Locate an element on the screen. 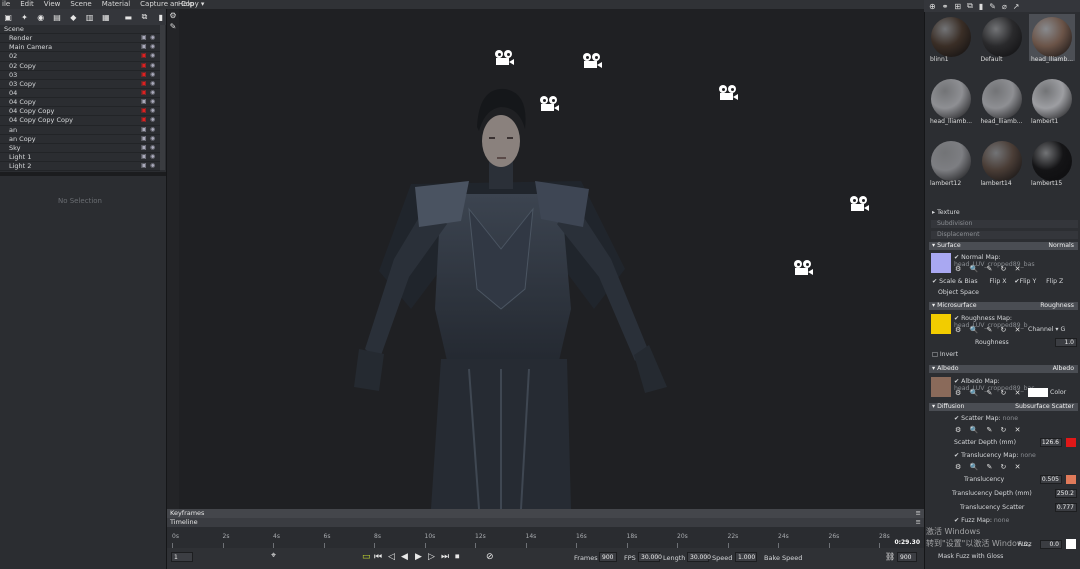 The image size is (1080, 569). record-icon: ⊘ is located at coordinates (490, 557).